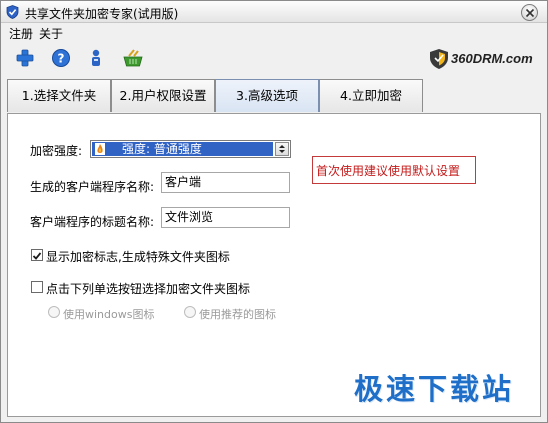  I want to click on strength-selected-option: 强度: 普通强度, so click(182, 149).